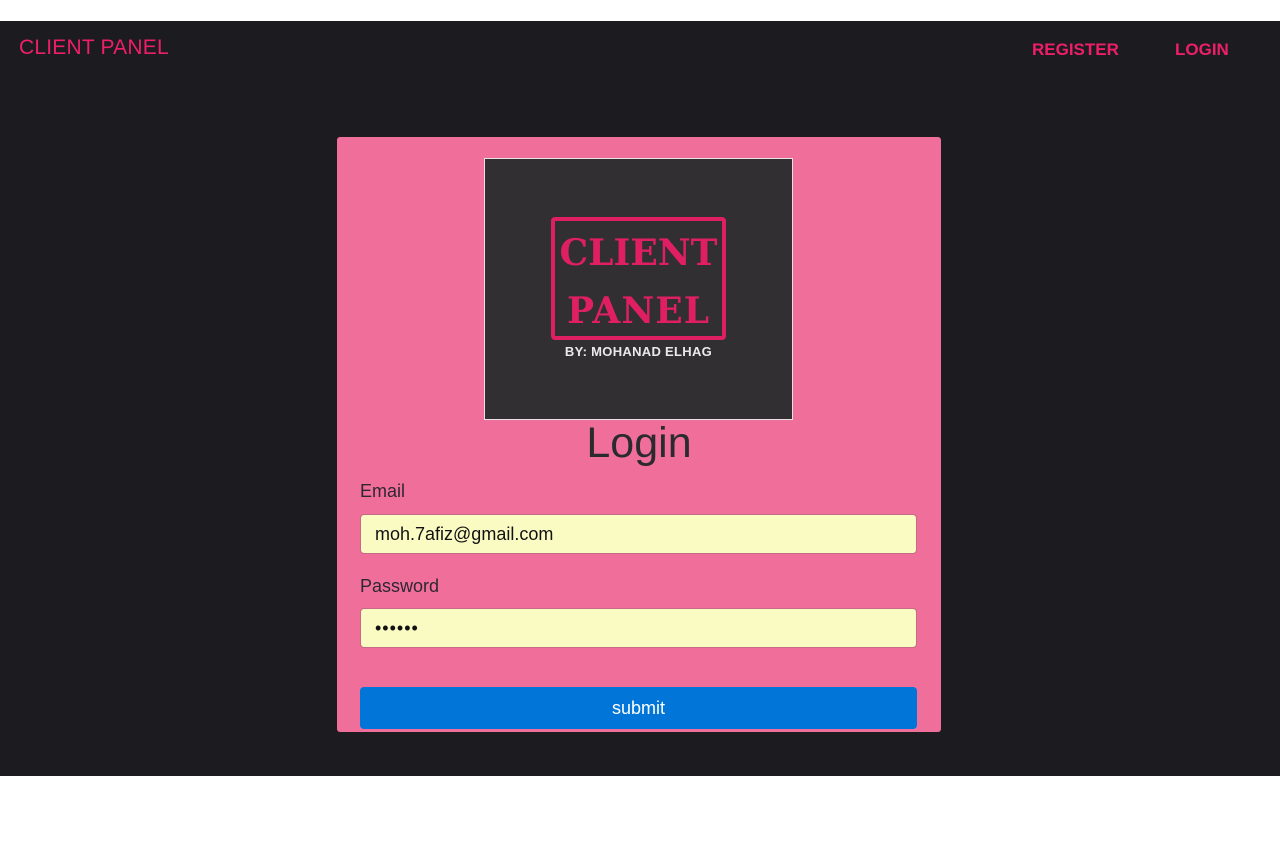  Describe the element at coordinates (638, 708) in the screenshot. I see `submit-button: submit` at that location.